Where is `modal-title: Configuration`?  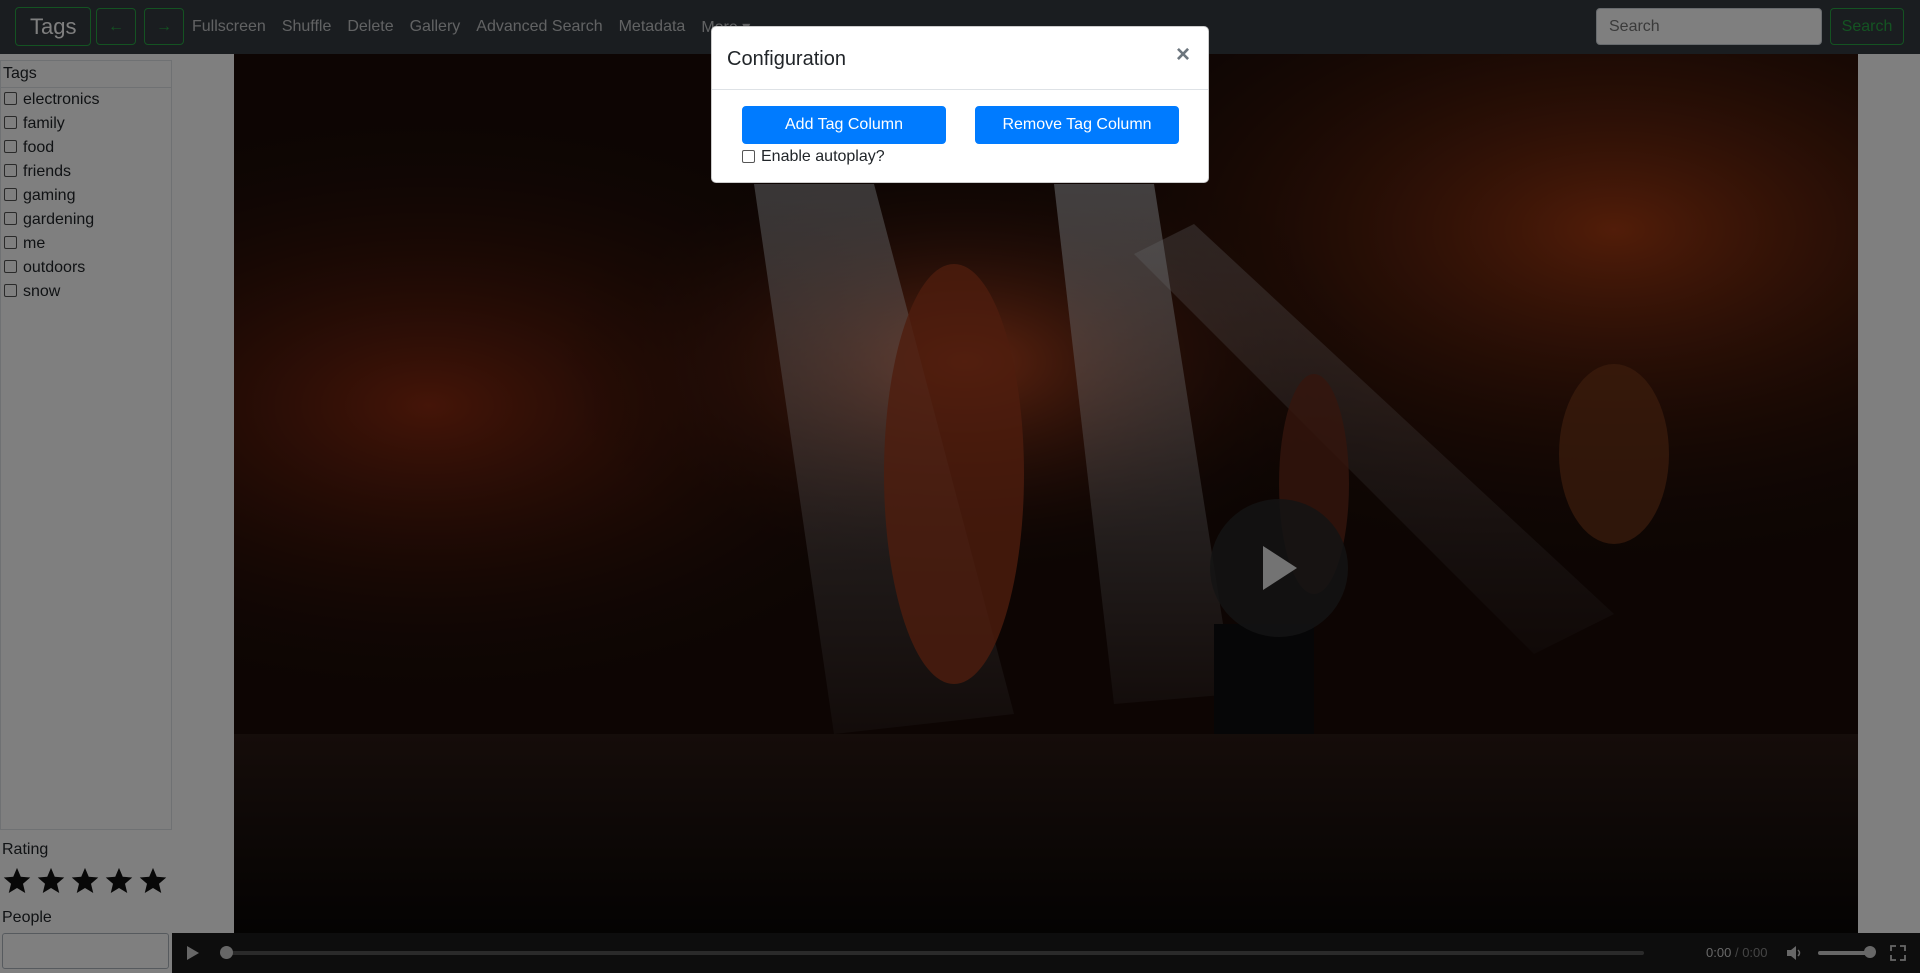 modal-title: Configuration is located at coordinates (786, 59).